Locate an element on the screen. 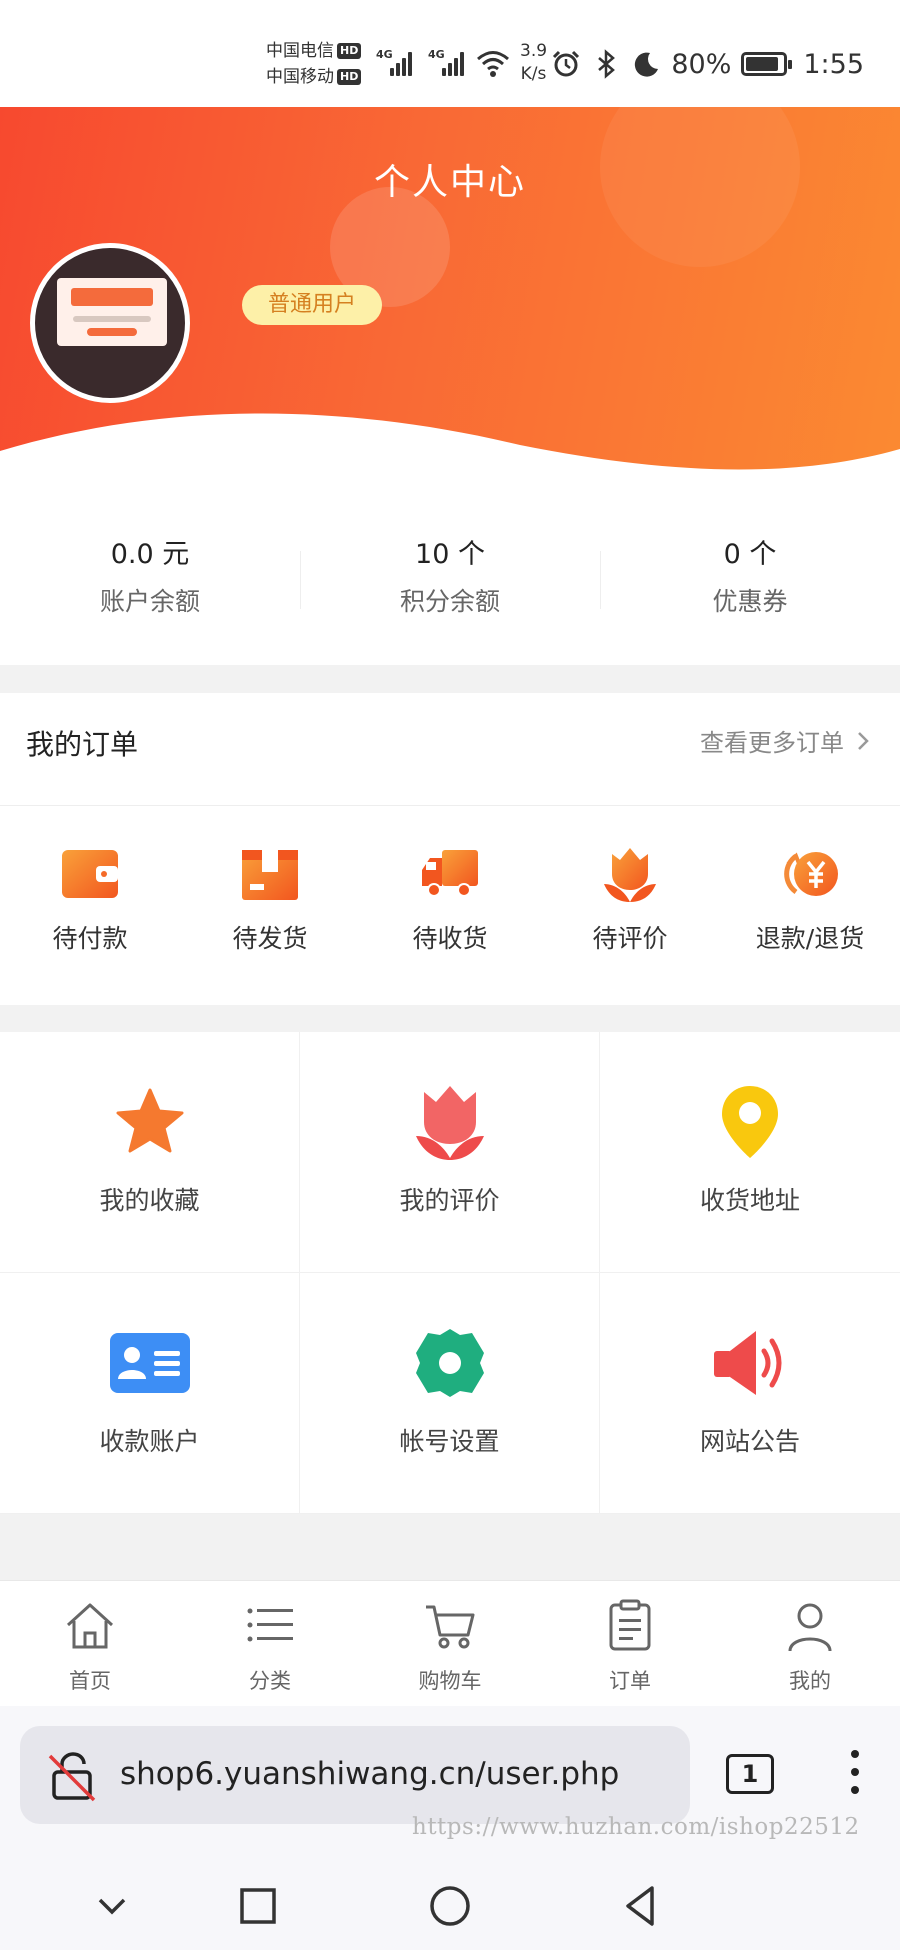 The width and height of the screenshot is (900, 1950). menu-favorites: 我的收藏 is located at coordinates (149, 1152).